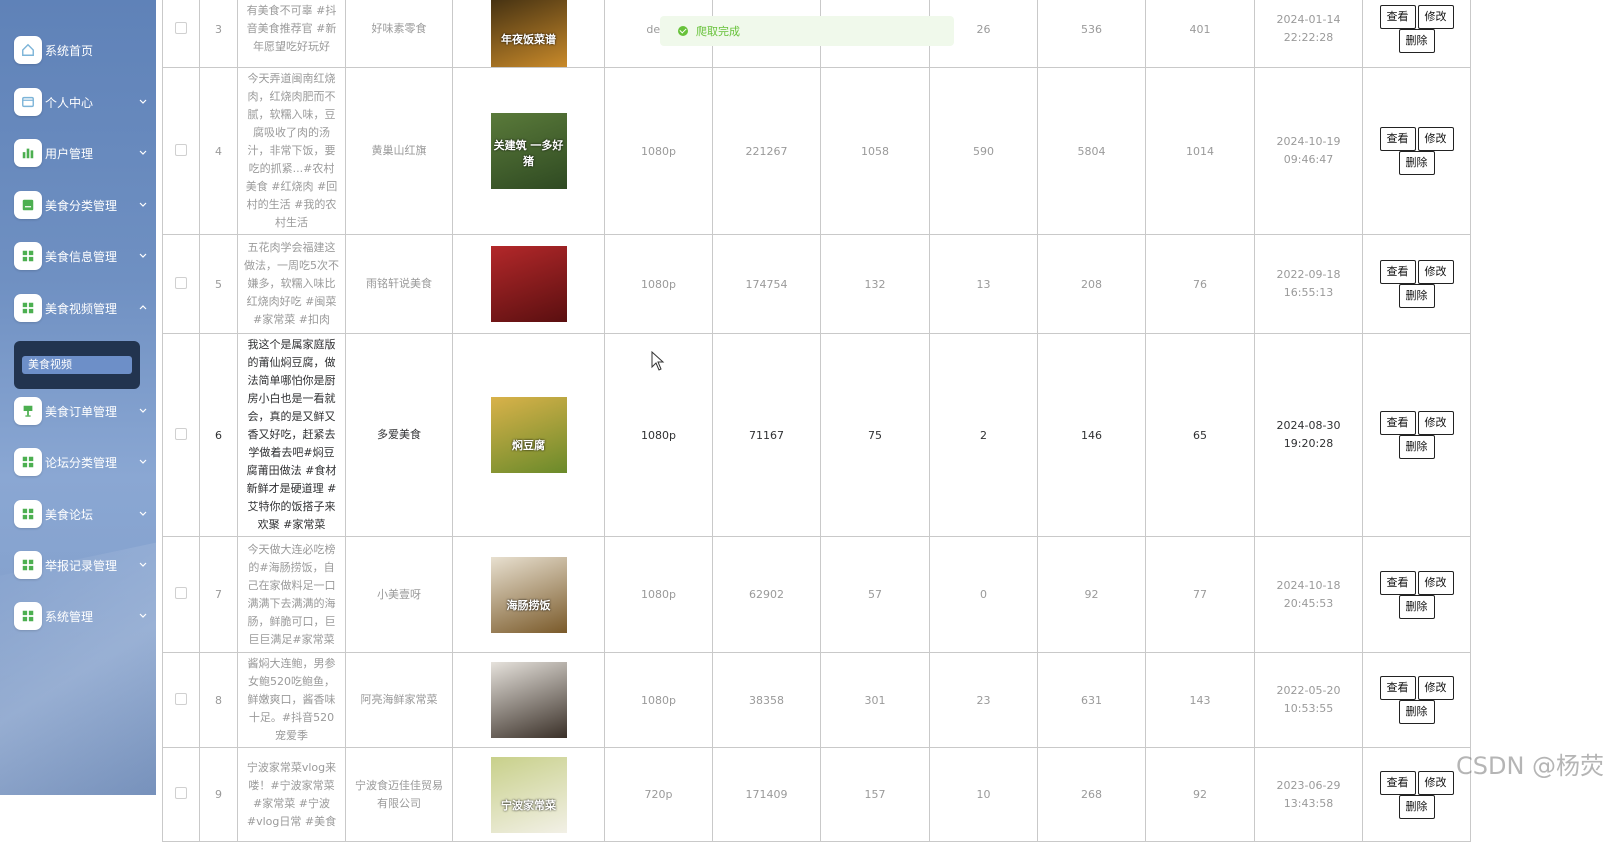  I want to click on thumbnail-caption: 宁波家常菜, so click(529, 805).